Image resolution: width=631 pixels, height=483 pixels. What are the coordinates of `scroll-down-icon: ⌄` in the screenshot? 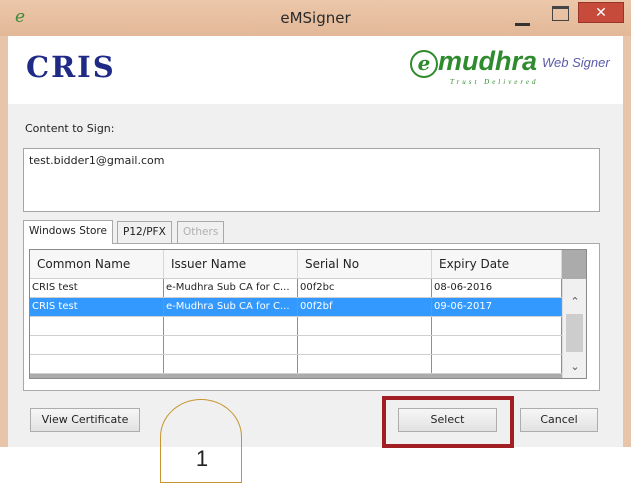 It's located at (574, 367).